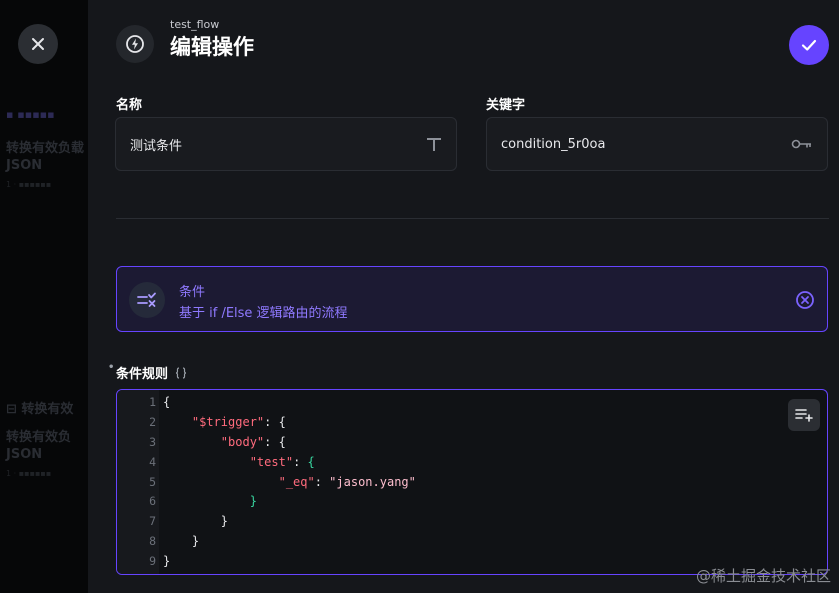 The width and height of the screenshot is (839, 593). I want to click on bolt-icon, so click(135, 44).